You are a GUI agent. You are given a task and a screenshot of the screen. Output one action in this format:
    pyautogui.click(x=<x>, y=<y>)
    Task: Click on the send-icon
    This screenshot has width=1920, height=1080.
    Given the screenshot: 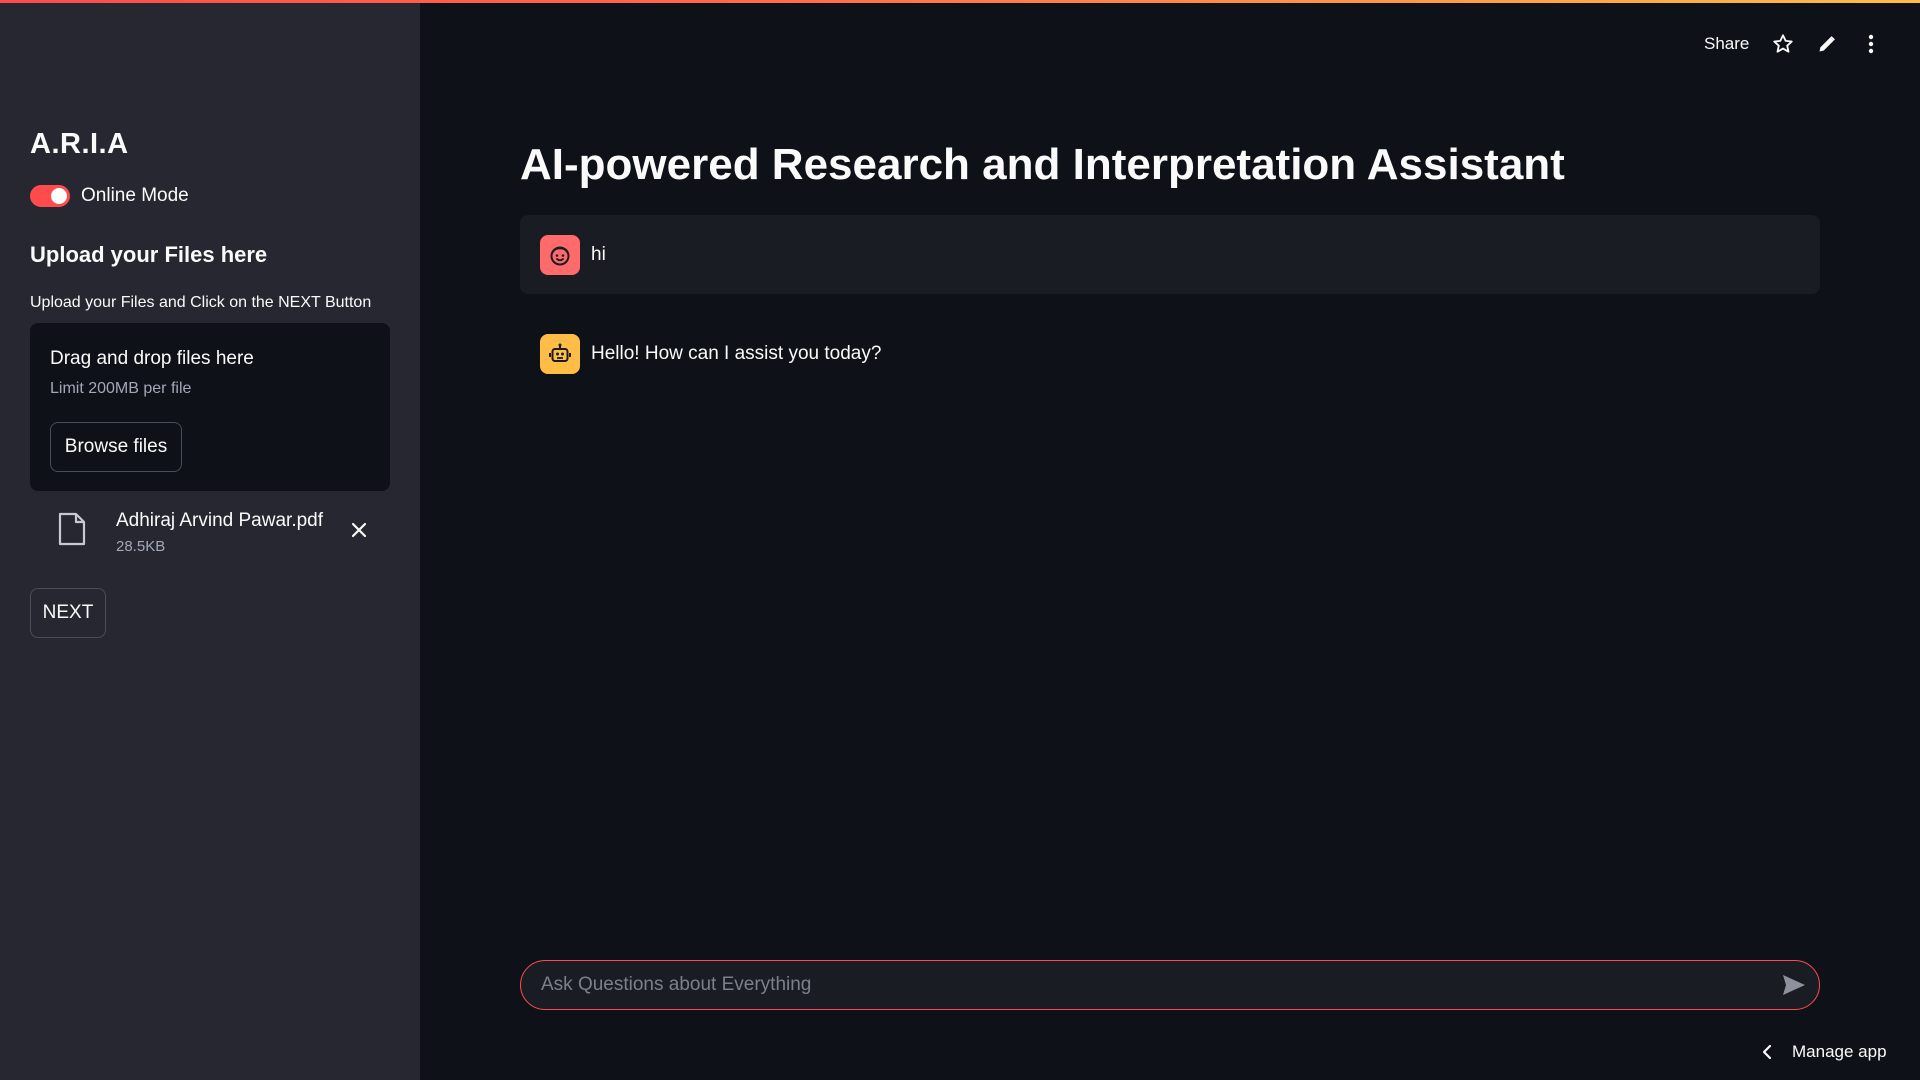 What is the action you would take?
    pyautogui.click(x=1794, y=985)
    